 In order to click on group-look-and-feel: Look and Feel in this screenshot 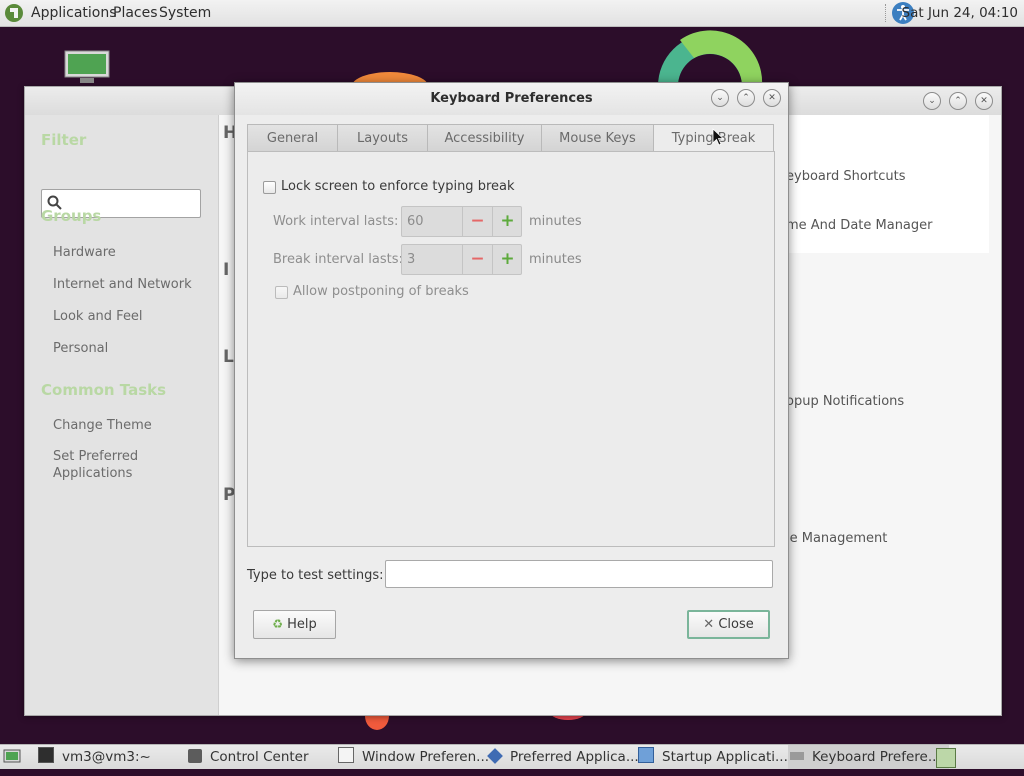, I will do `click(98, 316)`.